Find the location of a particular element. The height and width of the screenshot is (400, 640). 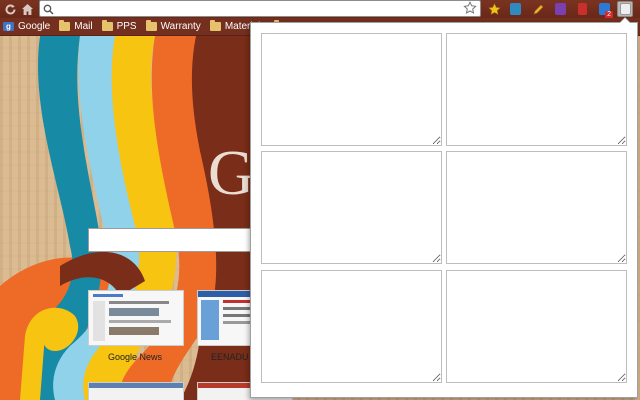

google-logo: G is located at coordinates (231, 172).